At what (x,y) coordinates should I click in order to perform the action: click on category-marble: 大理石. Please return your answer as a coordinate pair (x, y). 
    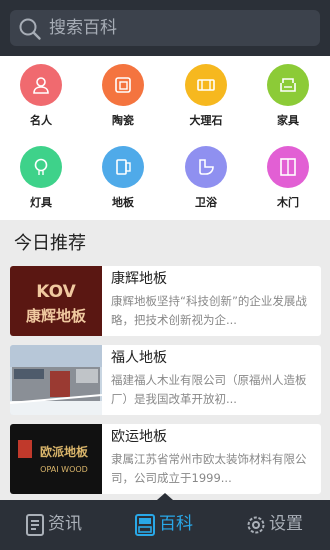
    Looking at the image, I should click on (206, 96).